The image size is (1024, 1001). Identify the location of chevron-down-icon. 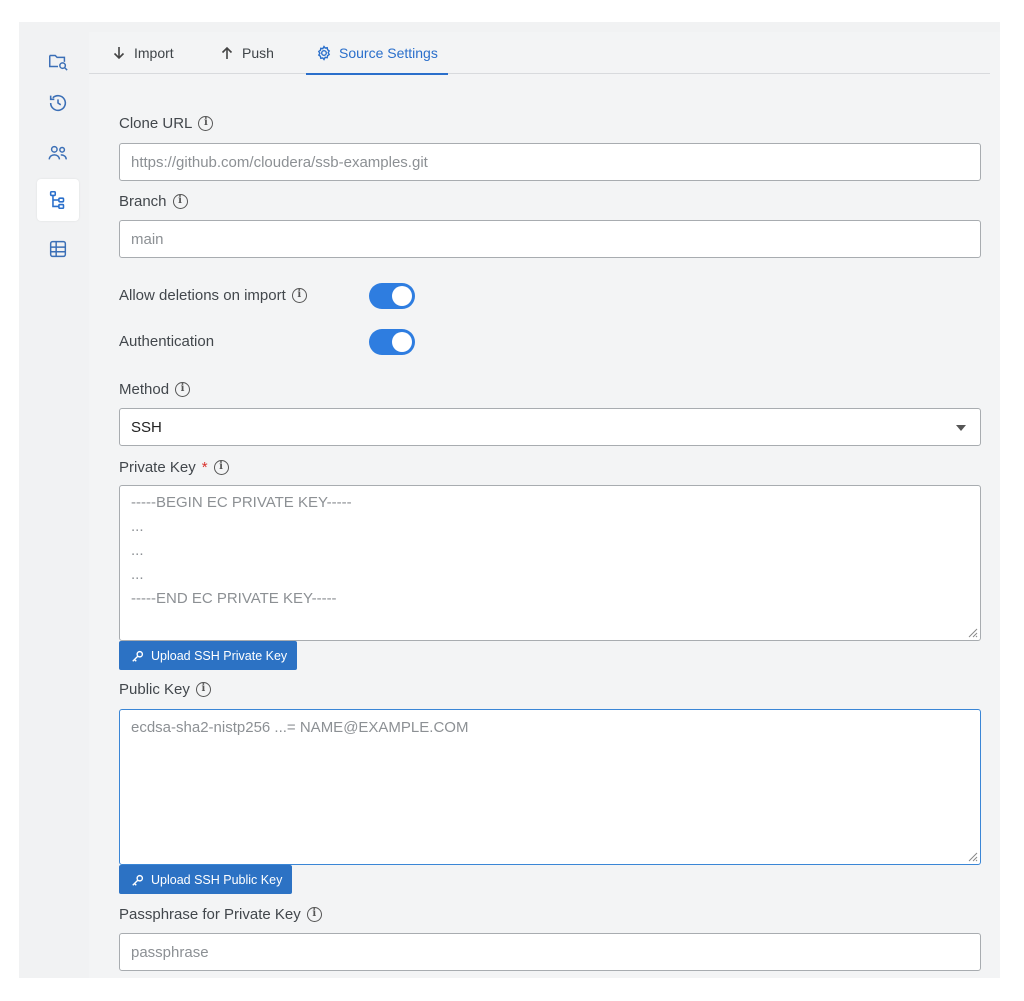
(961, 428).